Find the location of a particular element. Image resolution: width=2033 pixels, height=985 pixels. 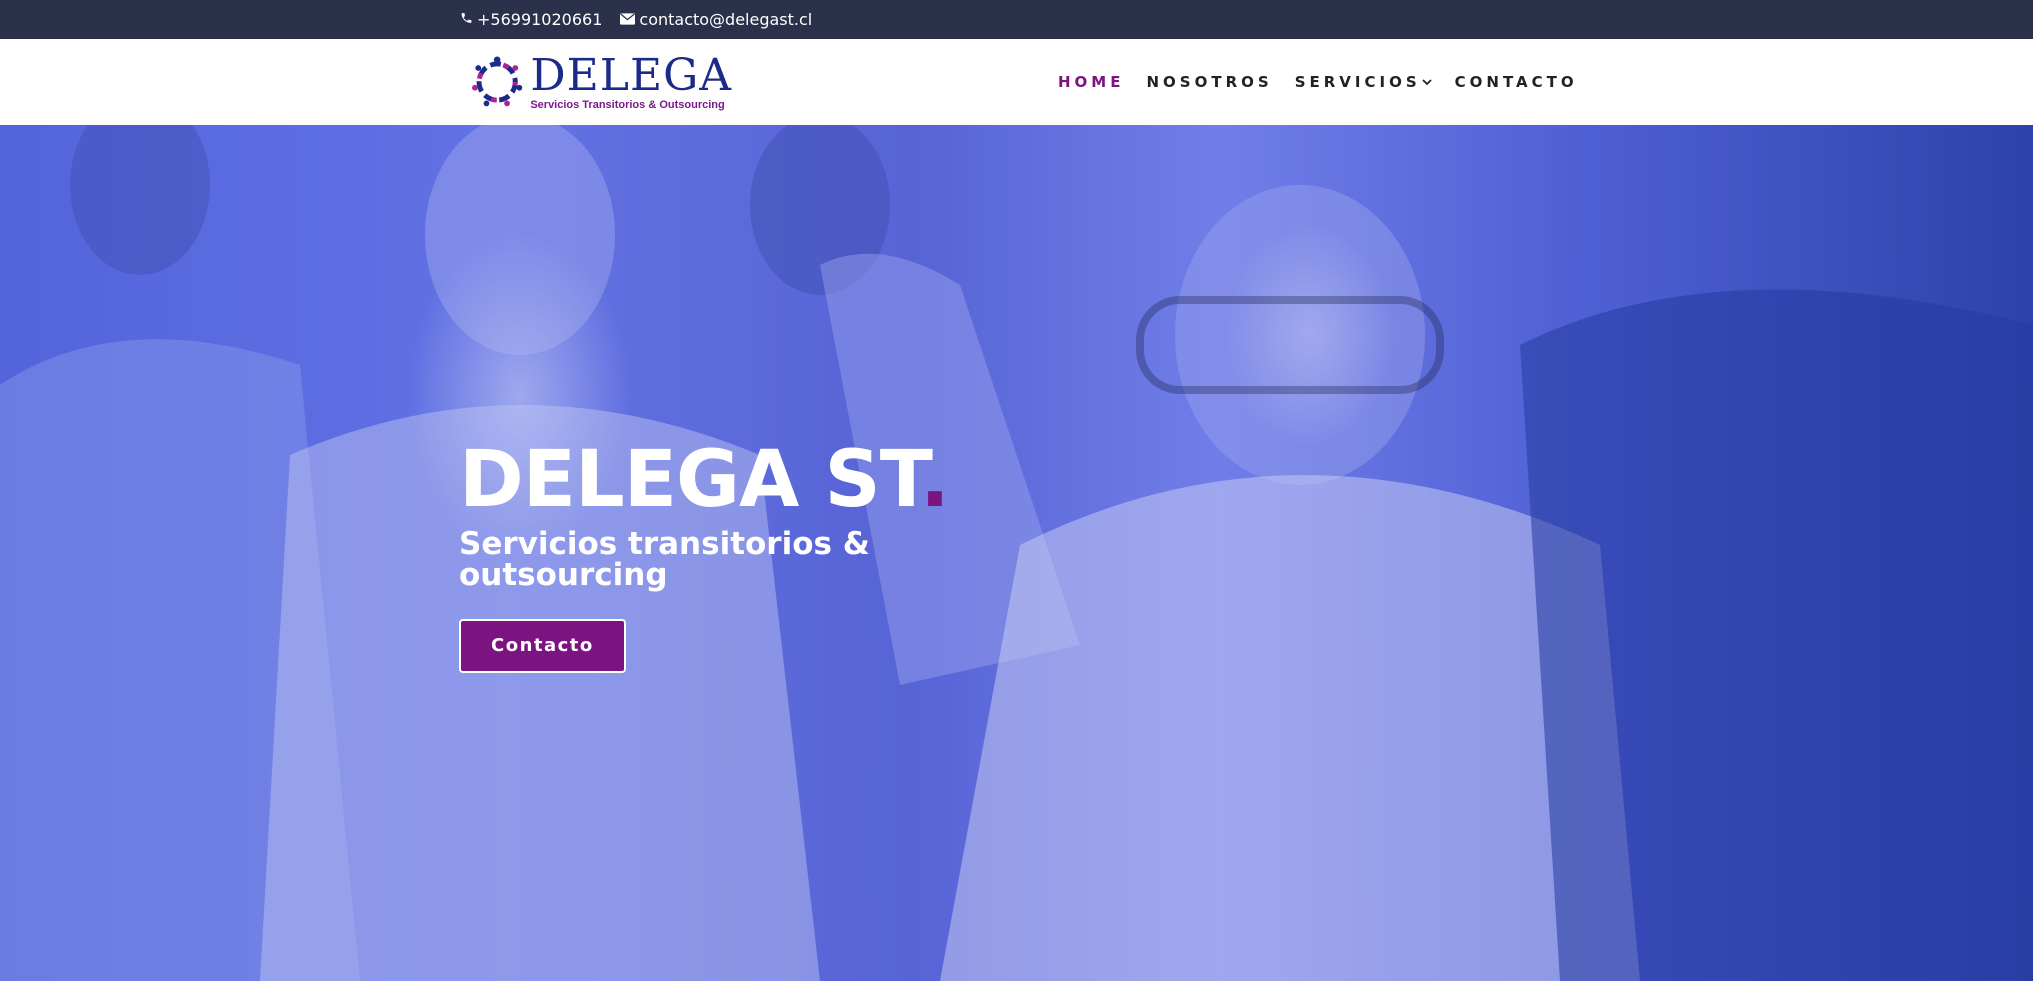

logo-tagline: Servicios Transitorios & Outsourcing is located at coordinates (627, 104).